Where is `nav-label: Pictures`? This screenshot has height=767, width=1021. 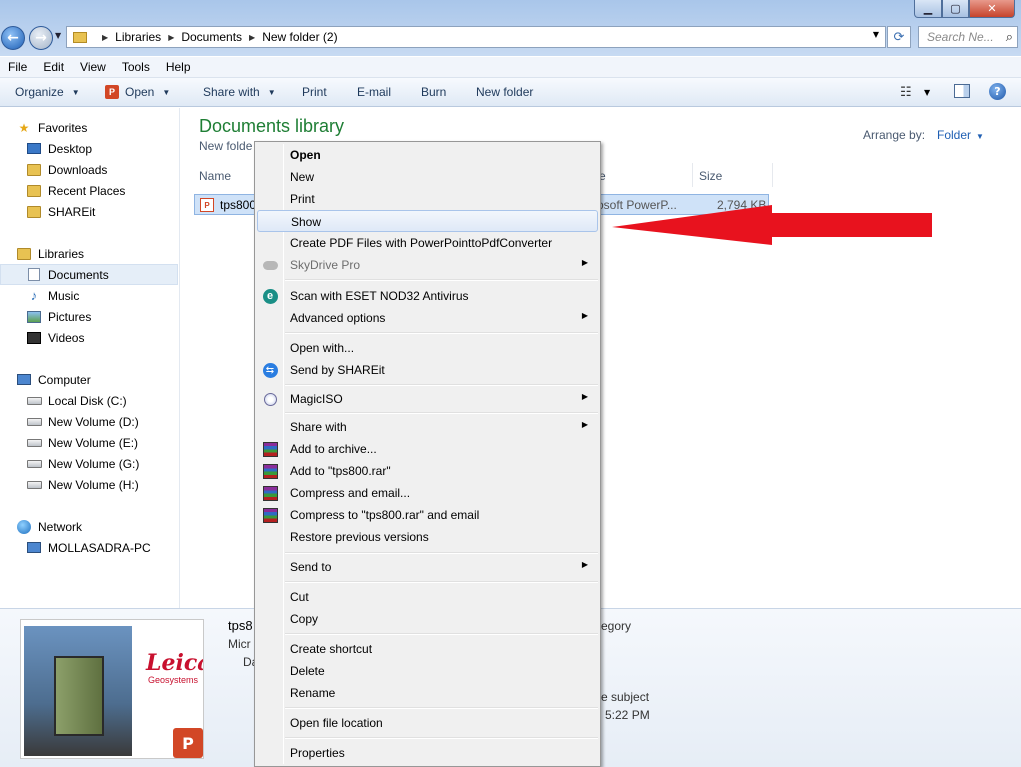 nav-label: Pictures is located at coordinates (70, 316).